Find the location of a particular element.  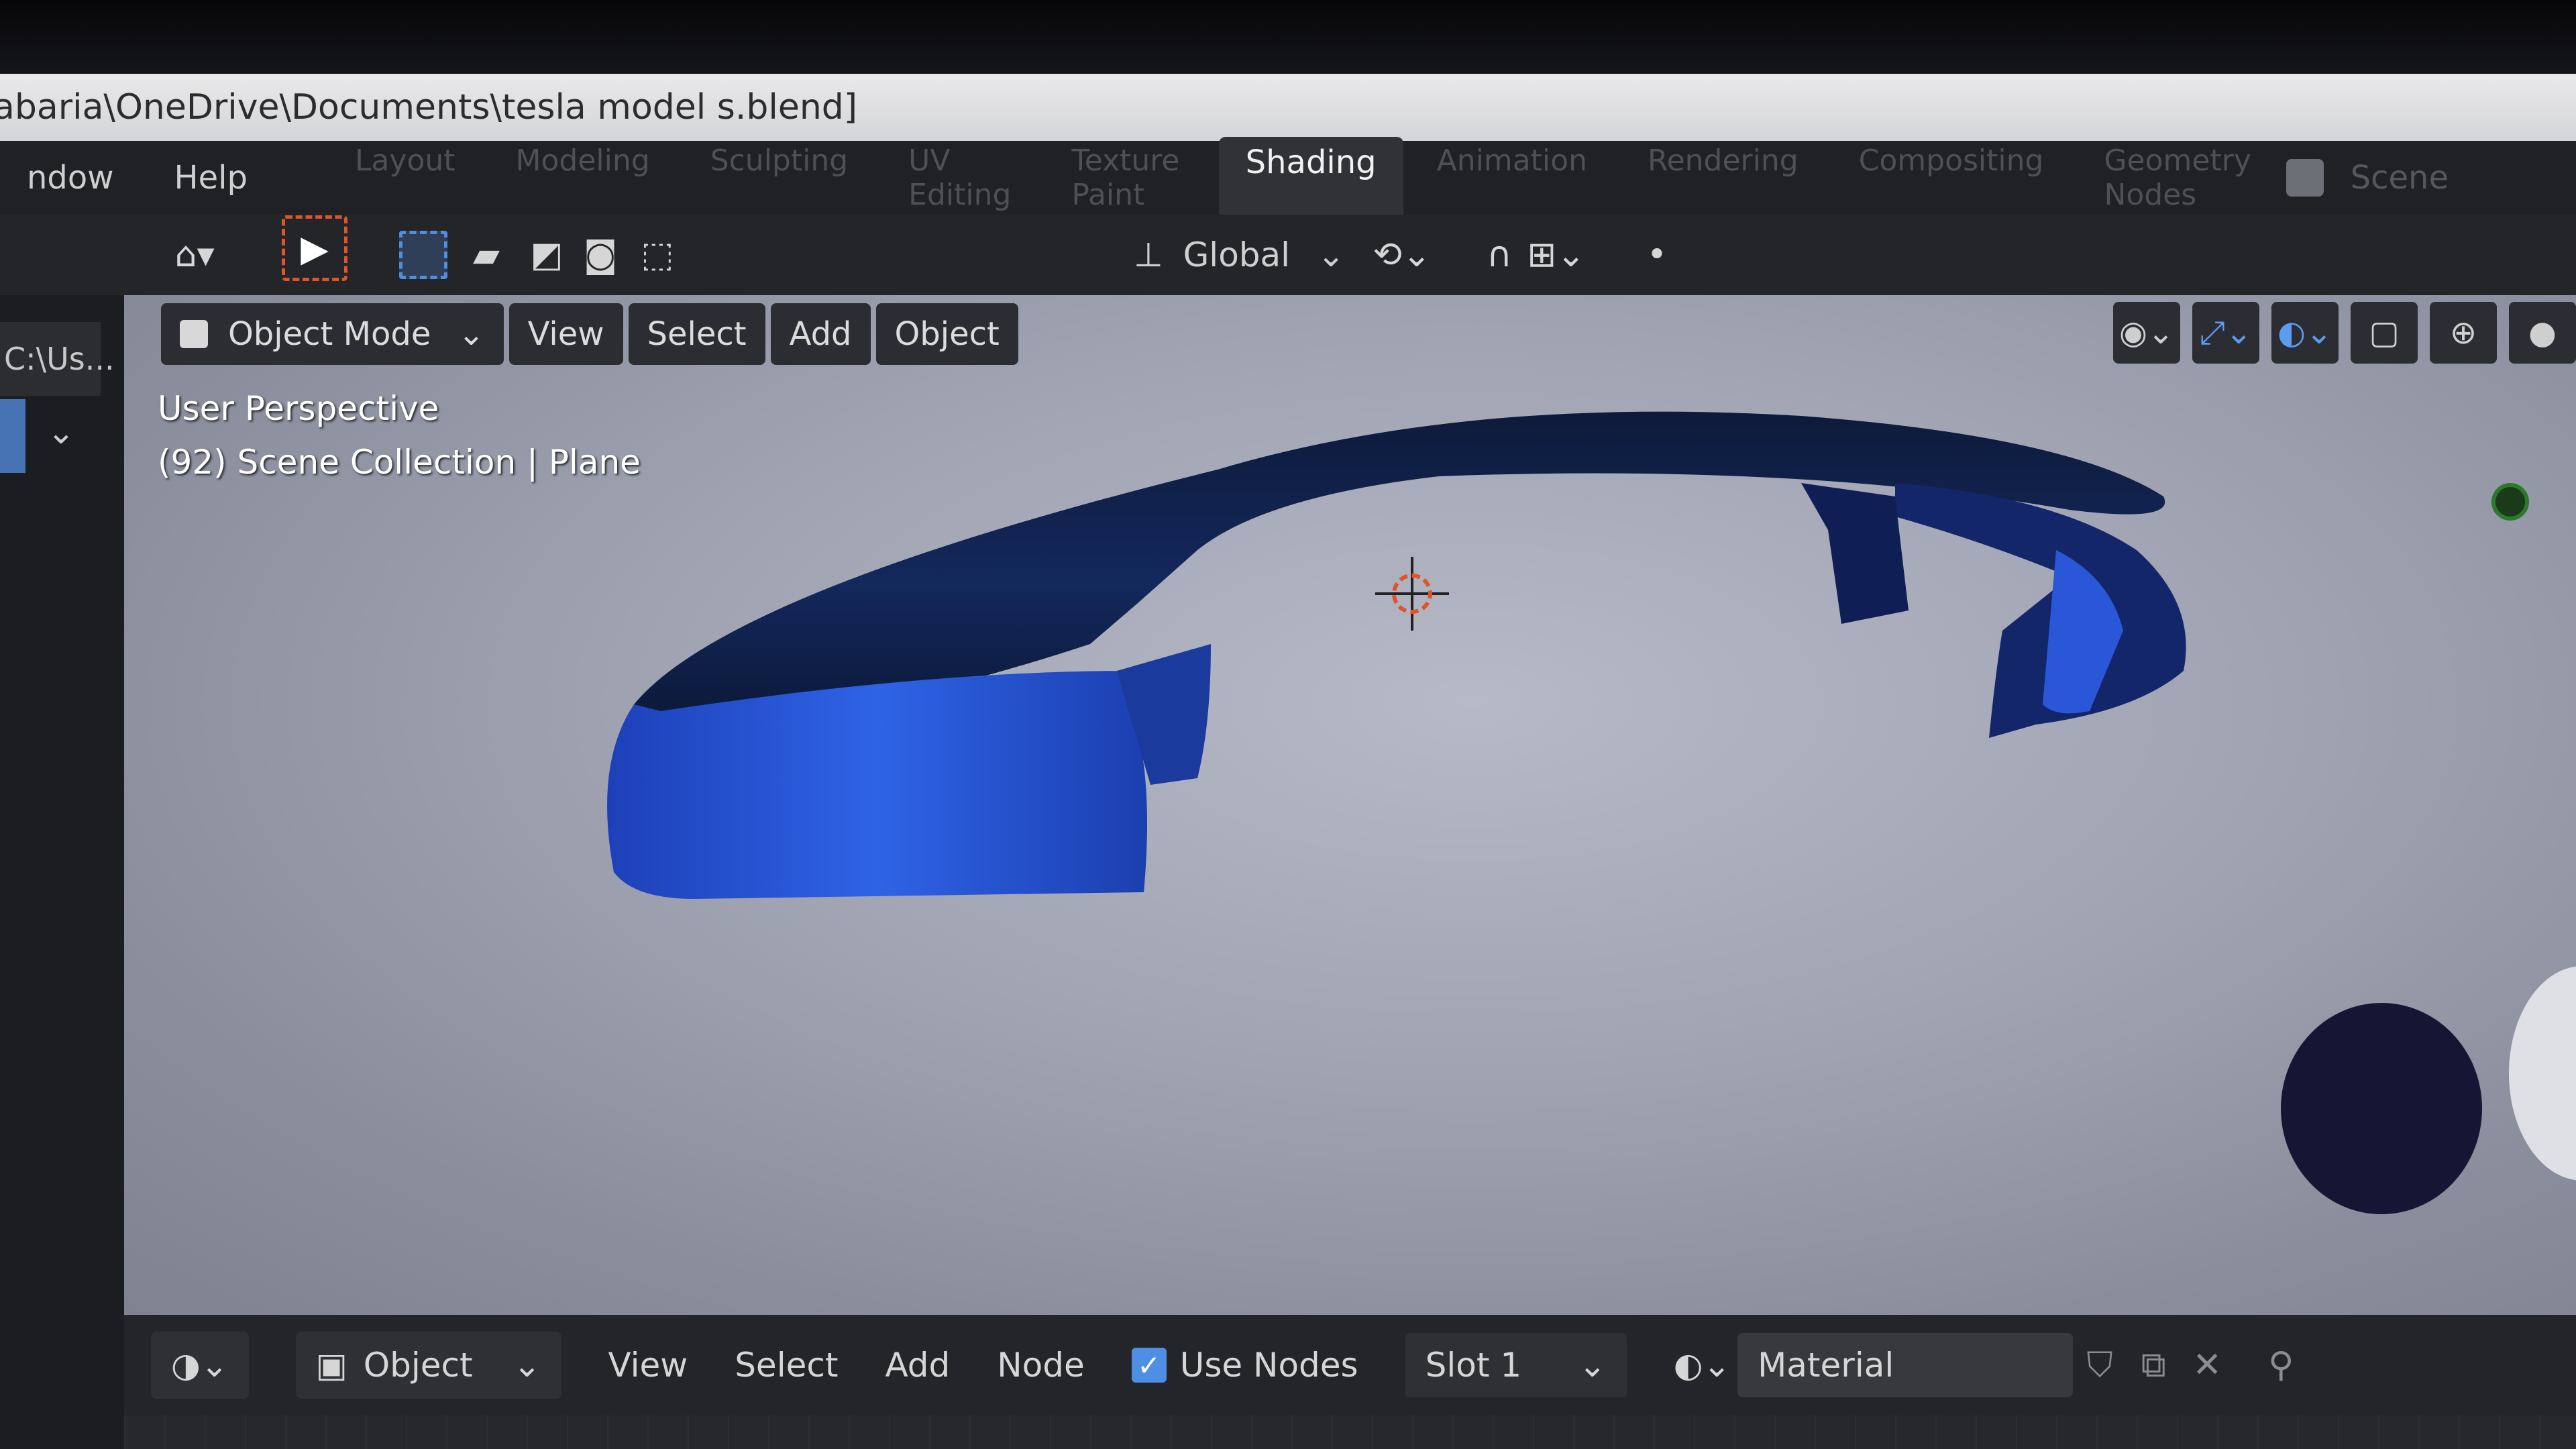

node-menu-select: Select is located at coordinates (786, 1365).